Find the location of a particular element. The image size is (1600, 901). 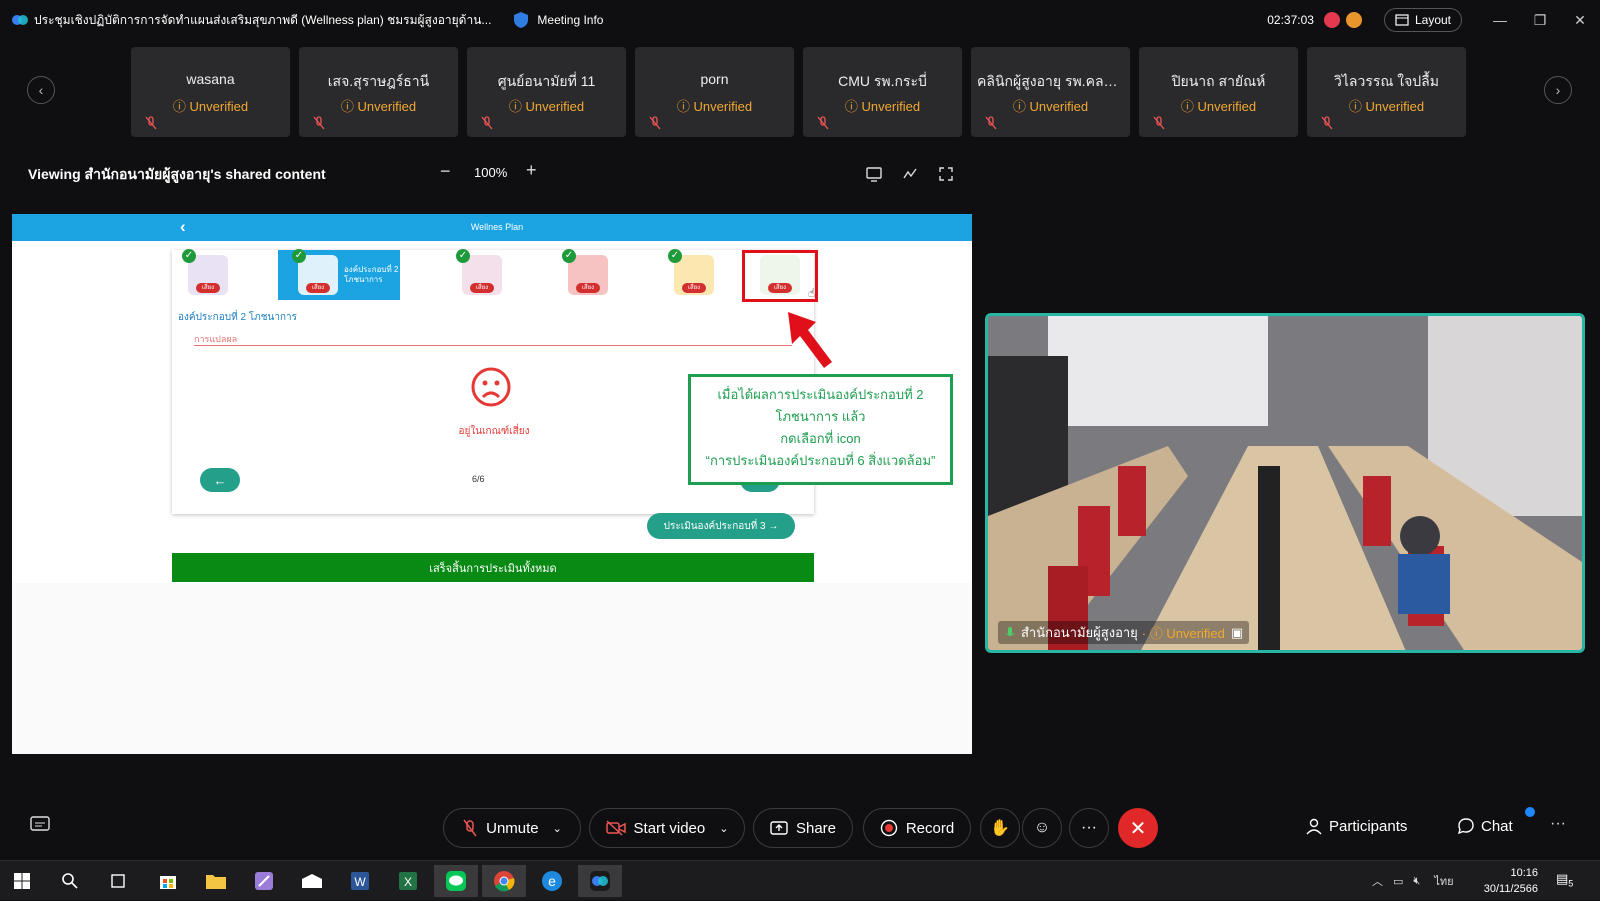

participants-button: Participants is located at coordinates (1356, 826).